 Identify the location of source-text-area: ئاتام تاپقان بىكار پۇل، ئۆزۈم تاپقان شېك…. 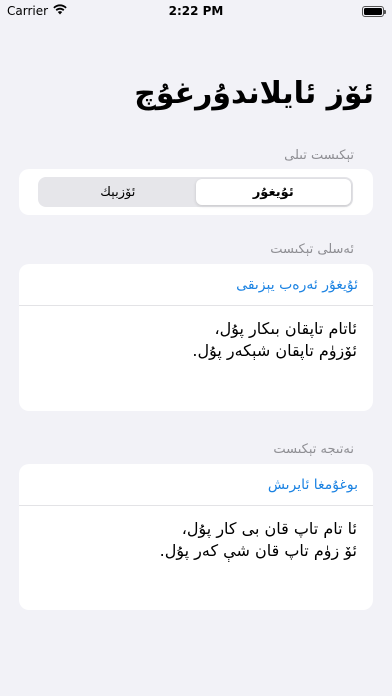
(196, 334).